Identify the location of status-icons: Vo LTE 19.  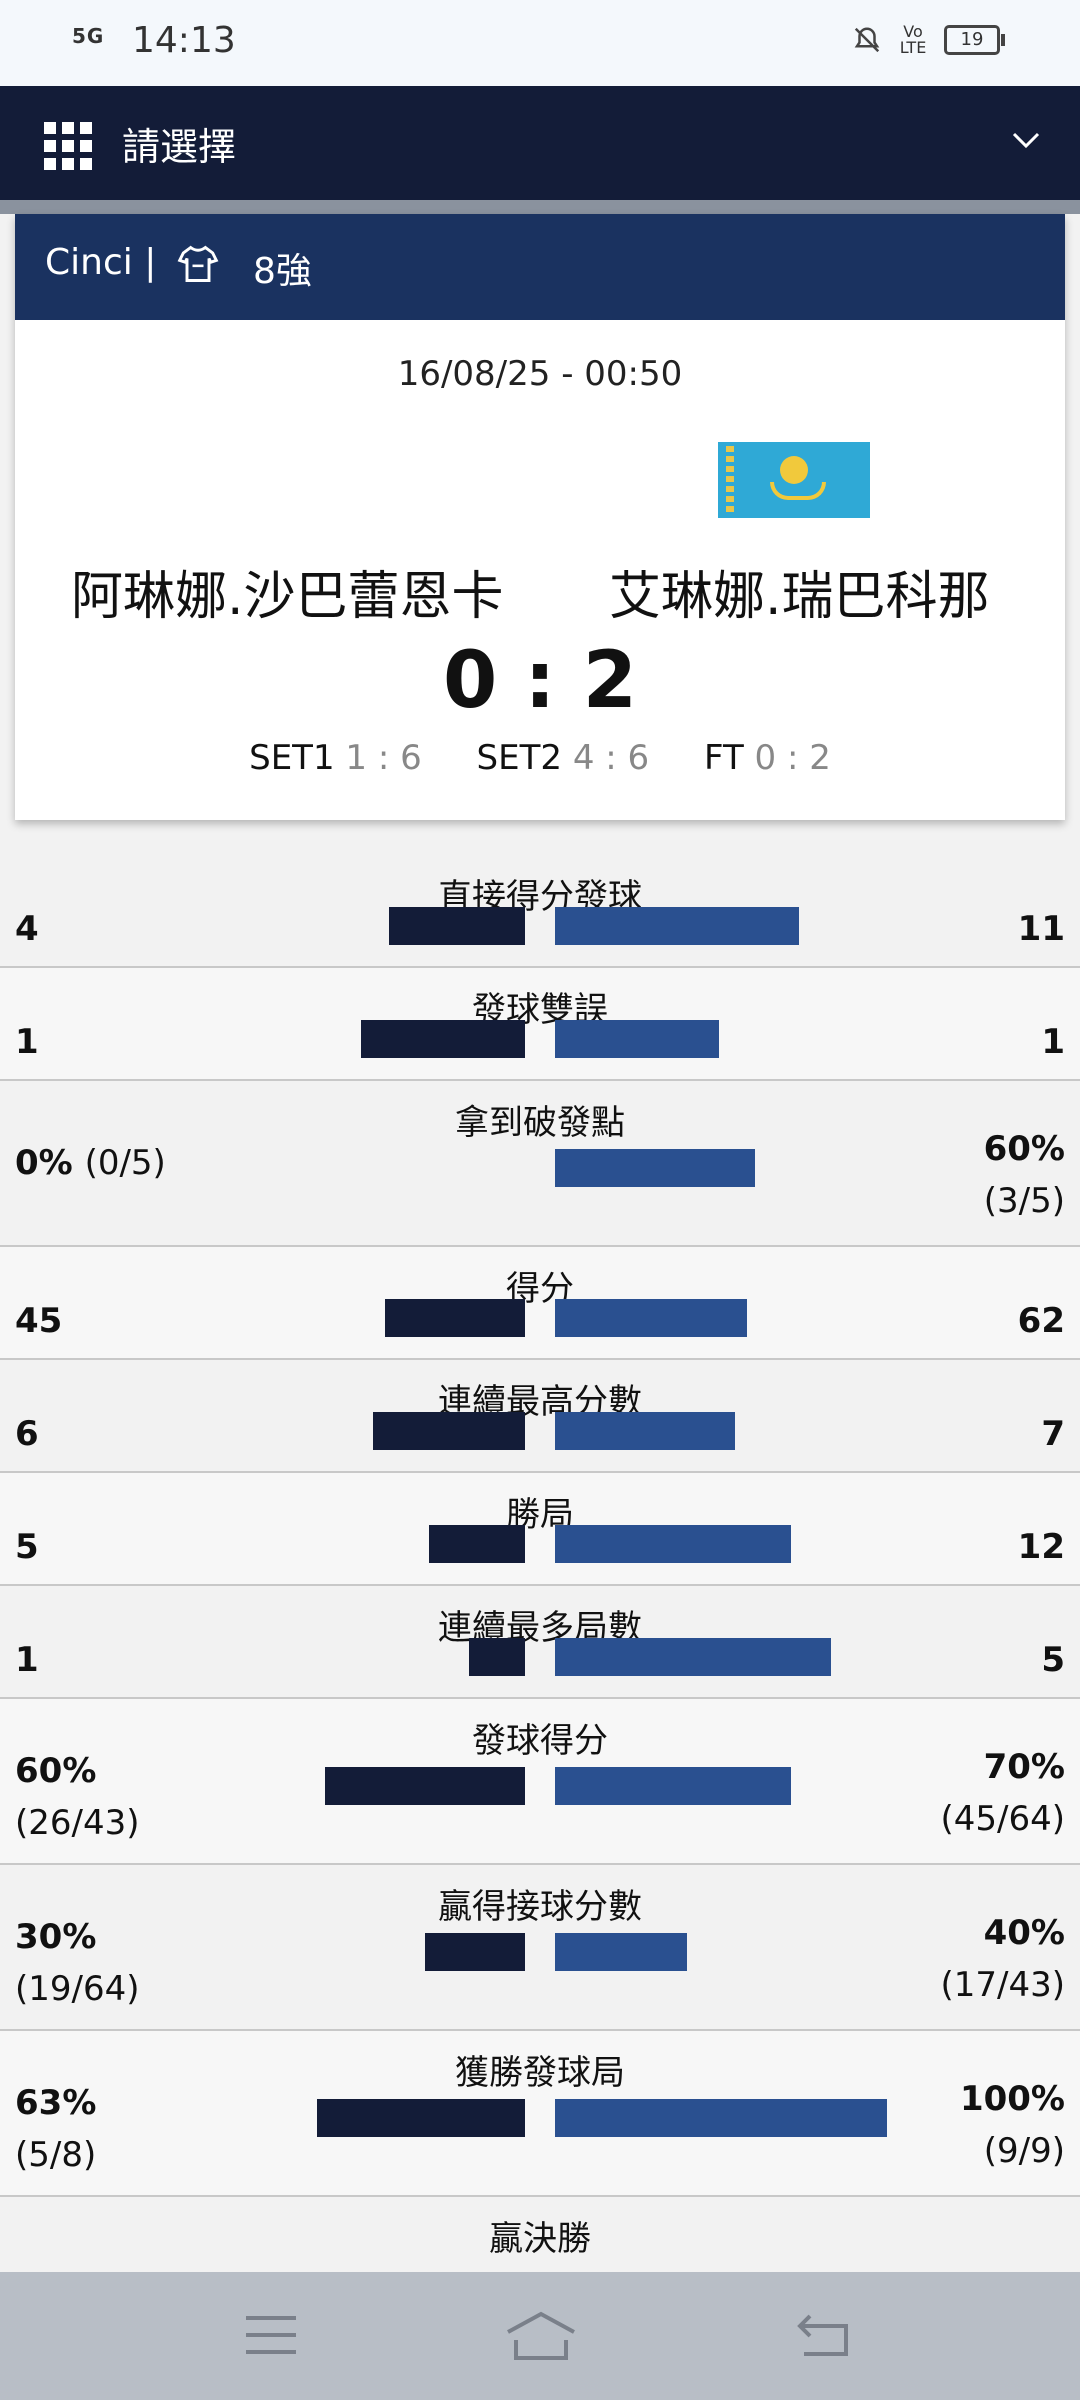
(928, 39).